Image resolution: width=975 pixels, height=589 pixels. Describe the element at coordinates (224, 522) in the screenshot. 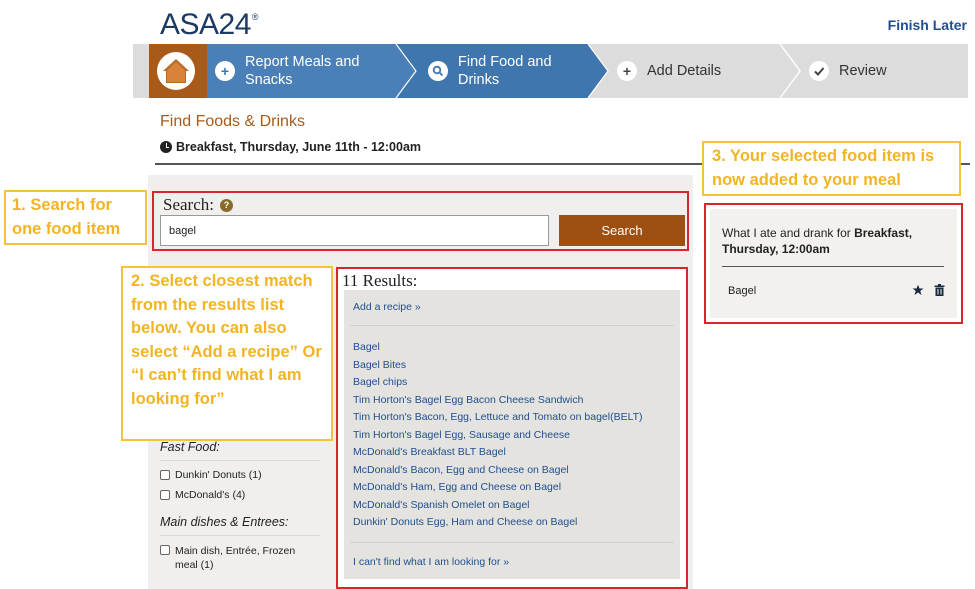

I see `filter-heading-main-dishes: Main dishes & Entrees:` at that location.